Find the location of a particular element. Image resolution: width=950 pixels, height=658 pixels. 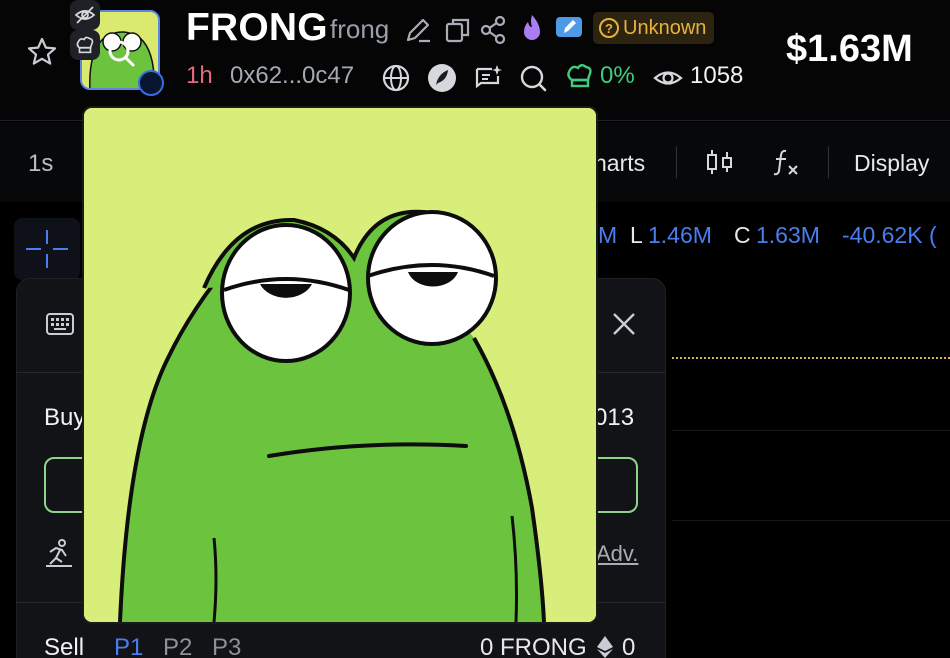

ohlc-close-label: C is located at coordinates (742, 235).